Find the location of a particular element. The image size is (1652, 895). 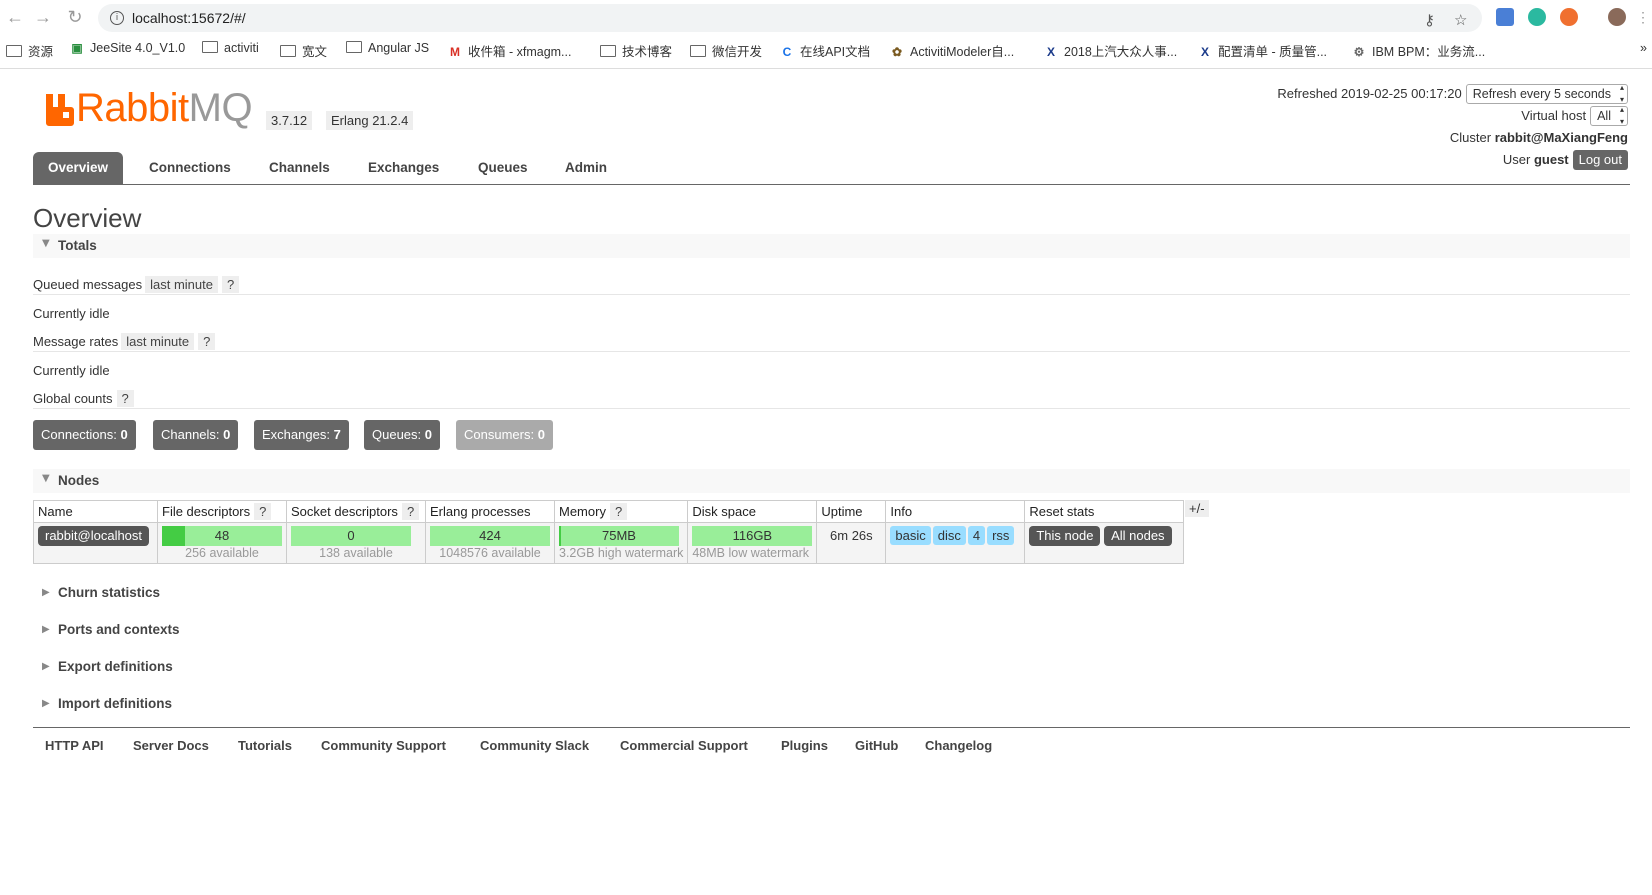

menu-dots-icon: ⋮ is located at coordinates (1642, 17).